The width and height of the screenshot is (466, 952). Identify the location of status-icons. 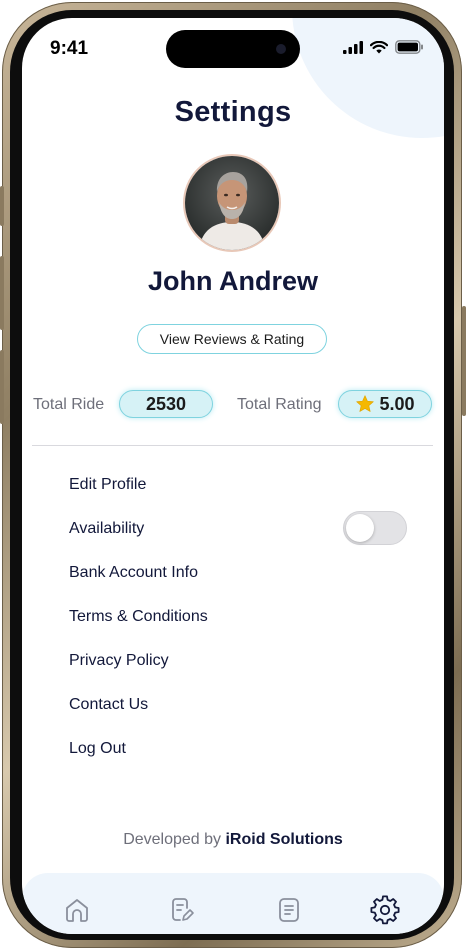
(383, 47).